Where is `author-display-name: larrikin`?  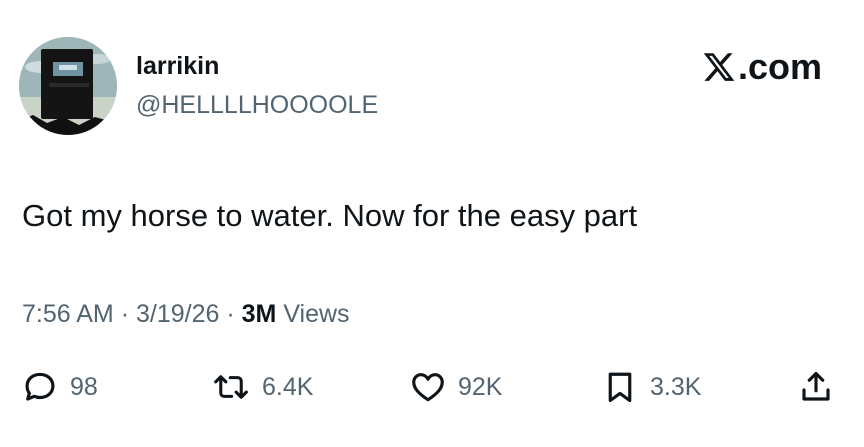
author-display-name: larrikin is located at coordinates (177, 66).